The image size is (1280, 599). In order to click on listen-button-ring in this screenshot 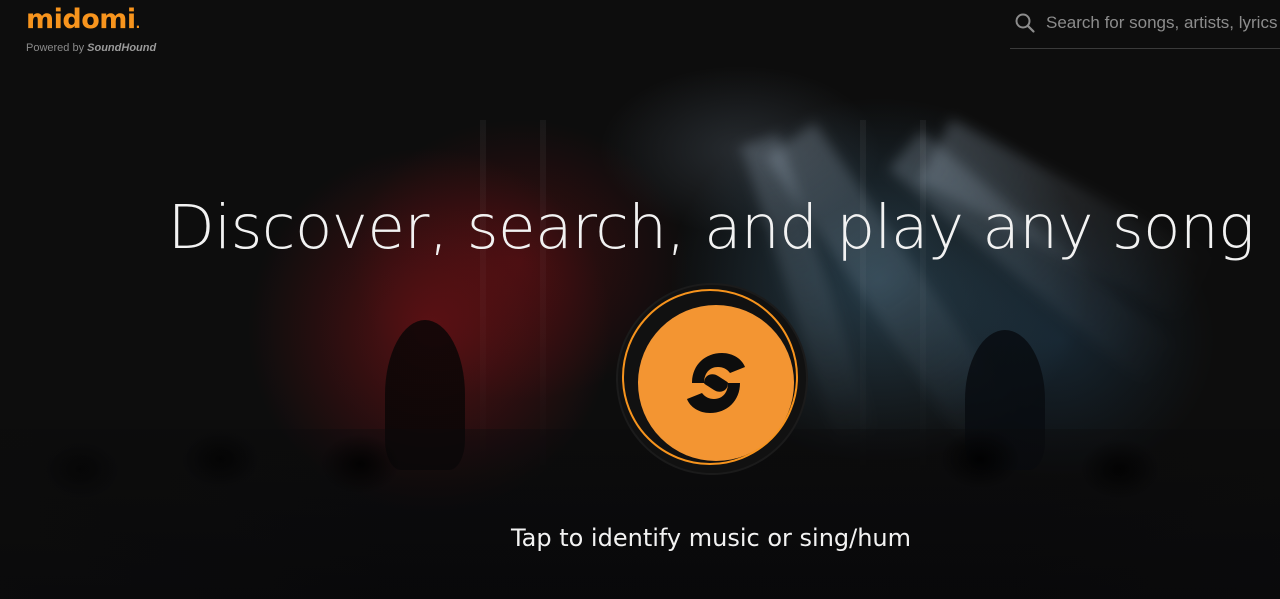, I will do `click(710, 377)`.